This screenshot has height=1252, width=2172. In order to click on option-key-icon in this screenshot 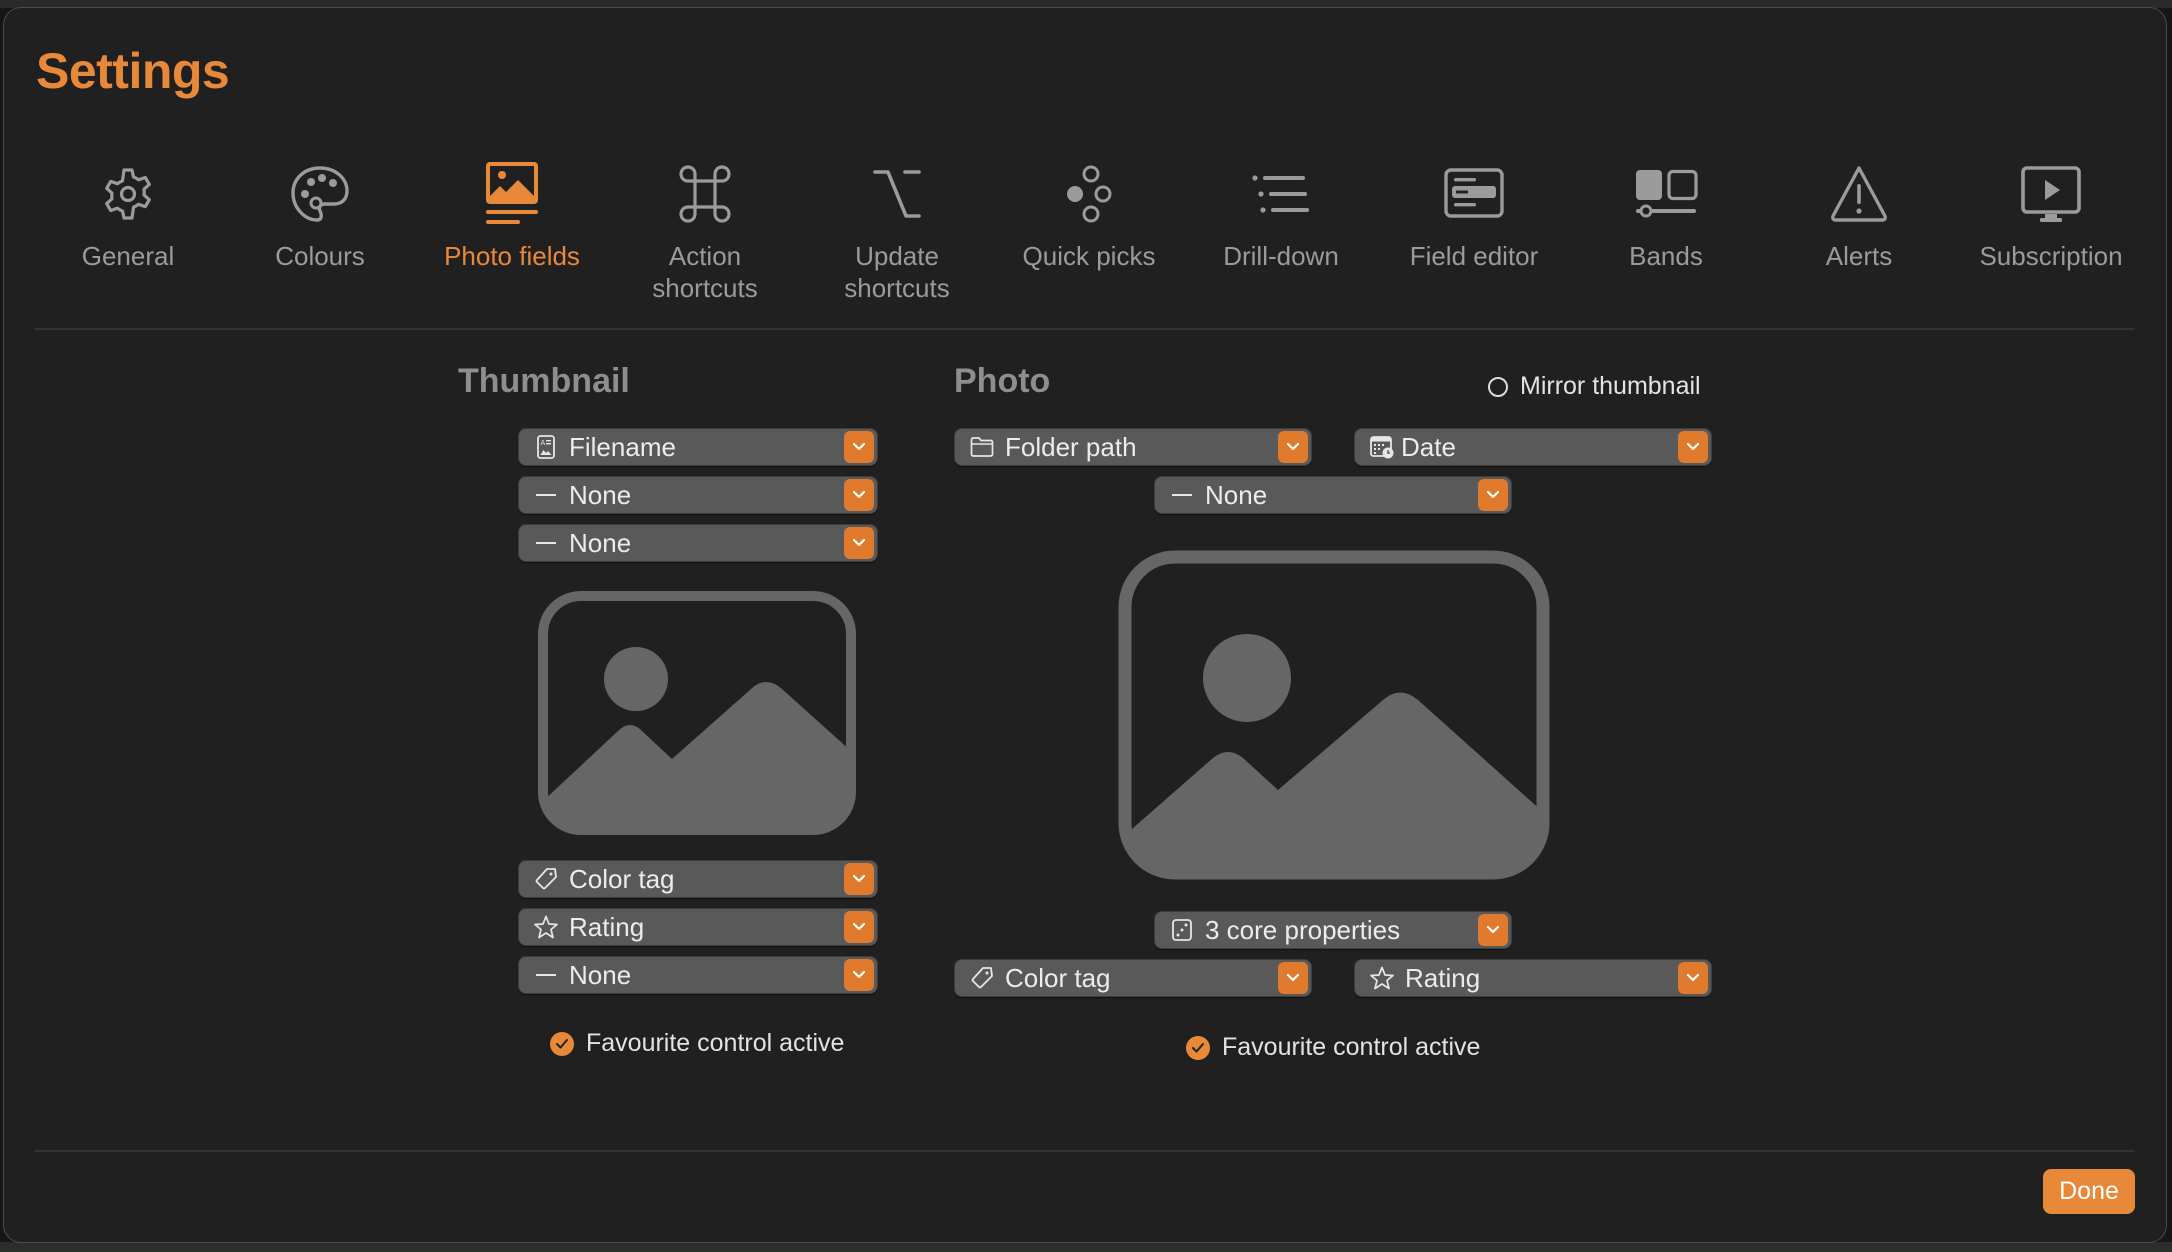, I will do `click(897, 194)`.